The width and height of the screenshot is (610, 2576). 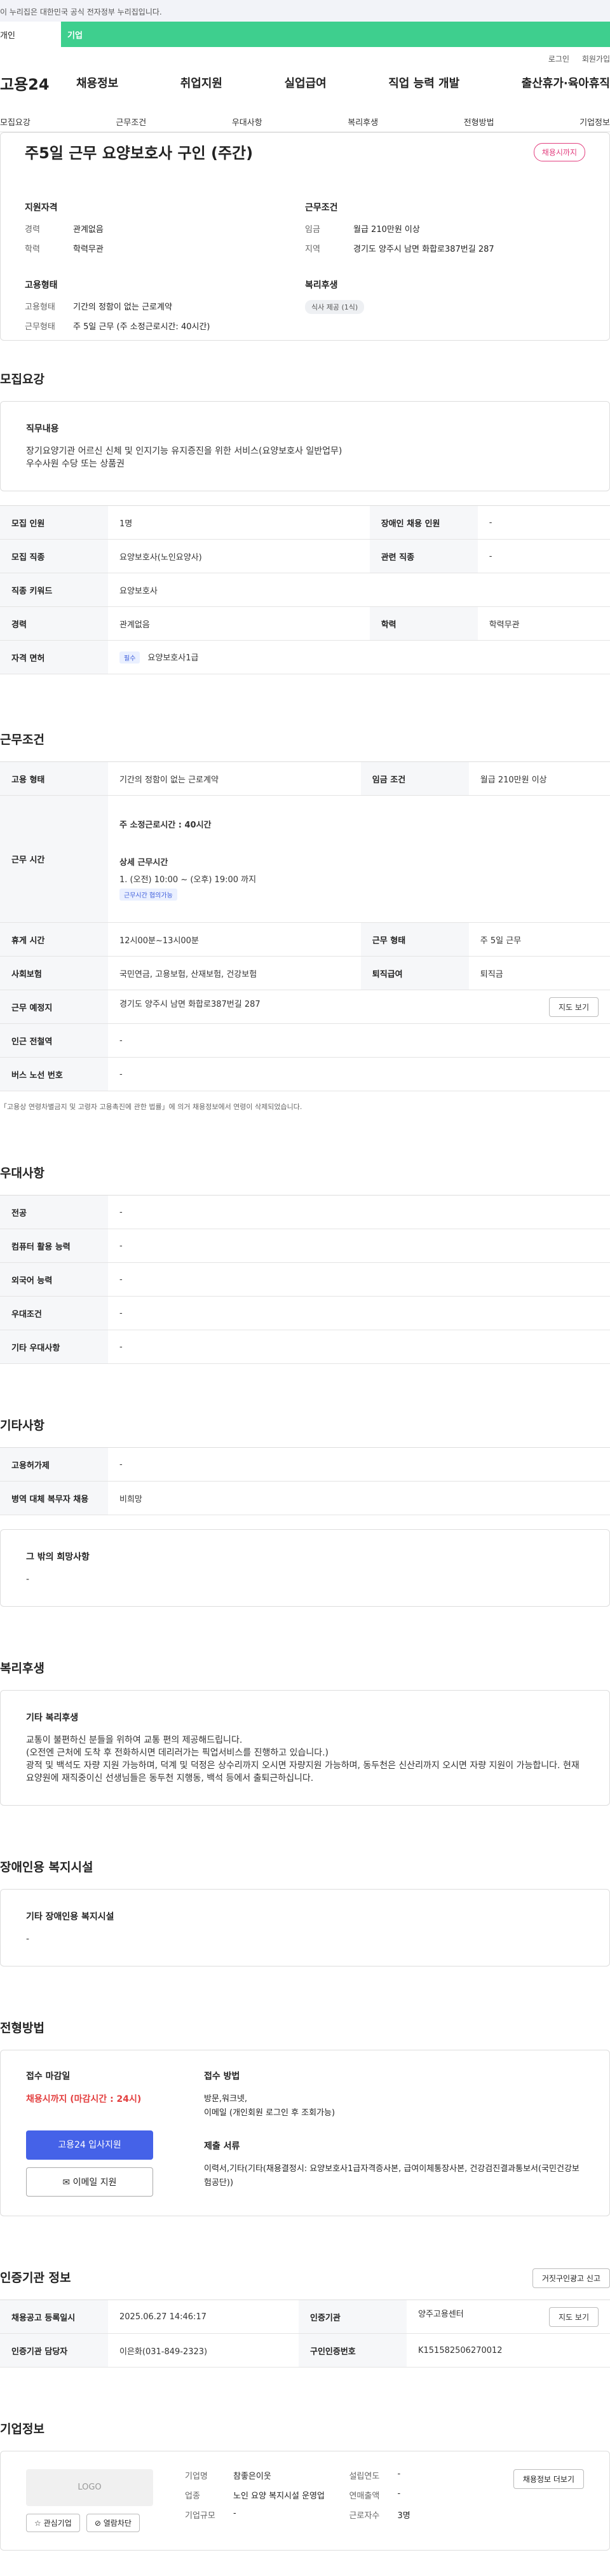 What do you see at coordinates (414, 973) in the screenshot?
I see `row-label: 퇴직급여` at bounding box center [414, 973].